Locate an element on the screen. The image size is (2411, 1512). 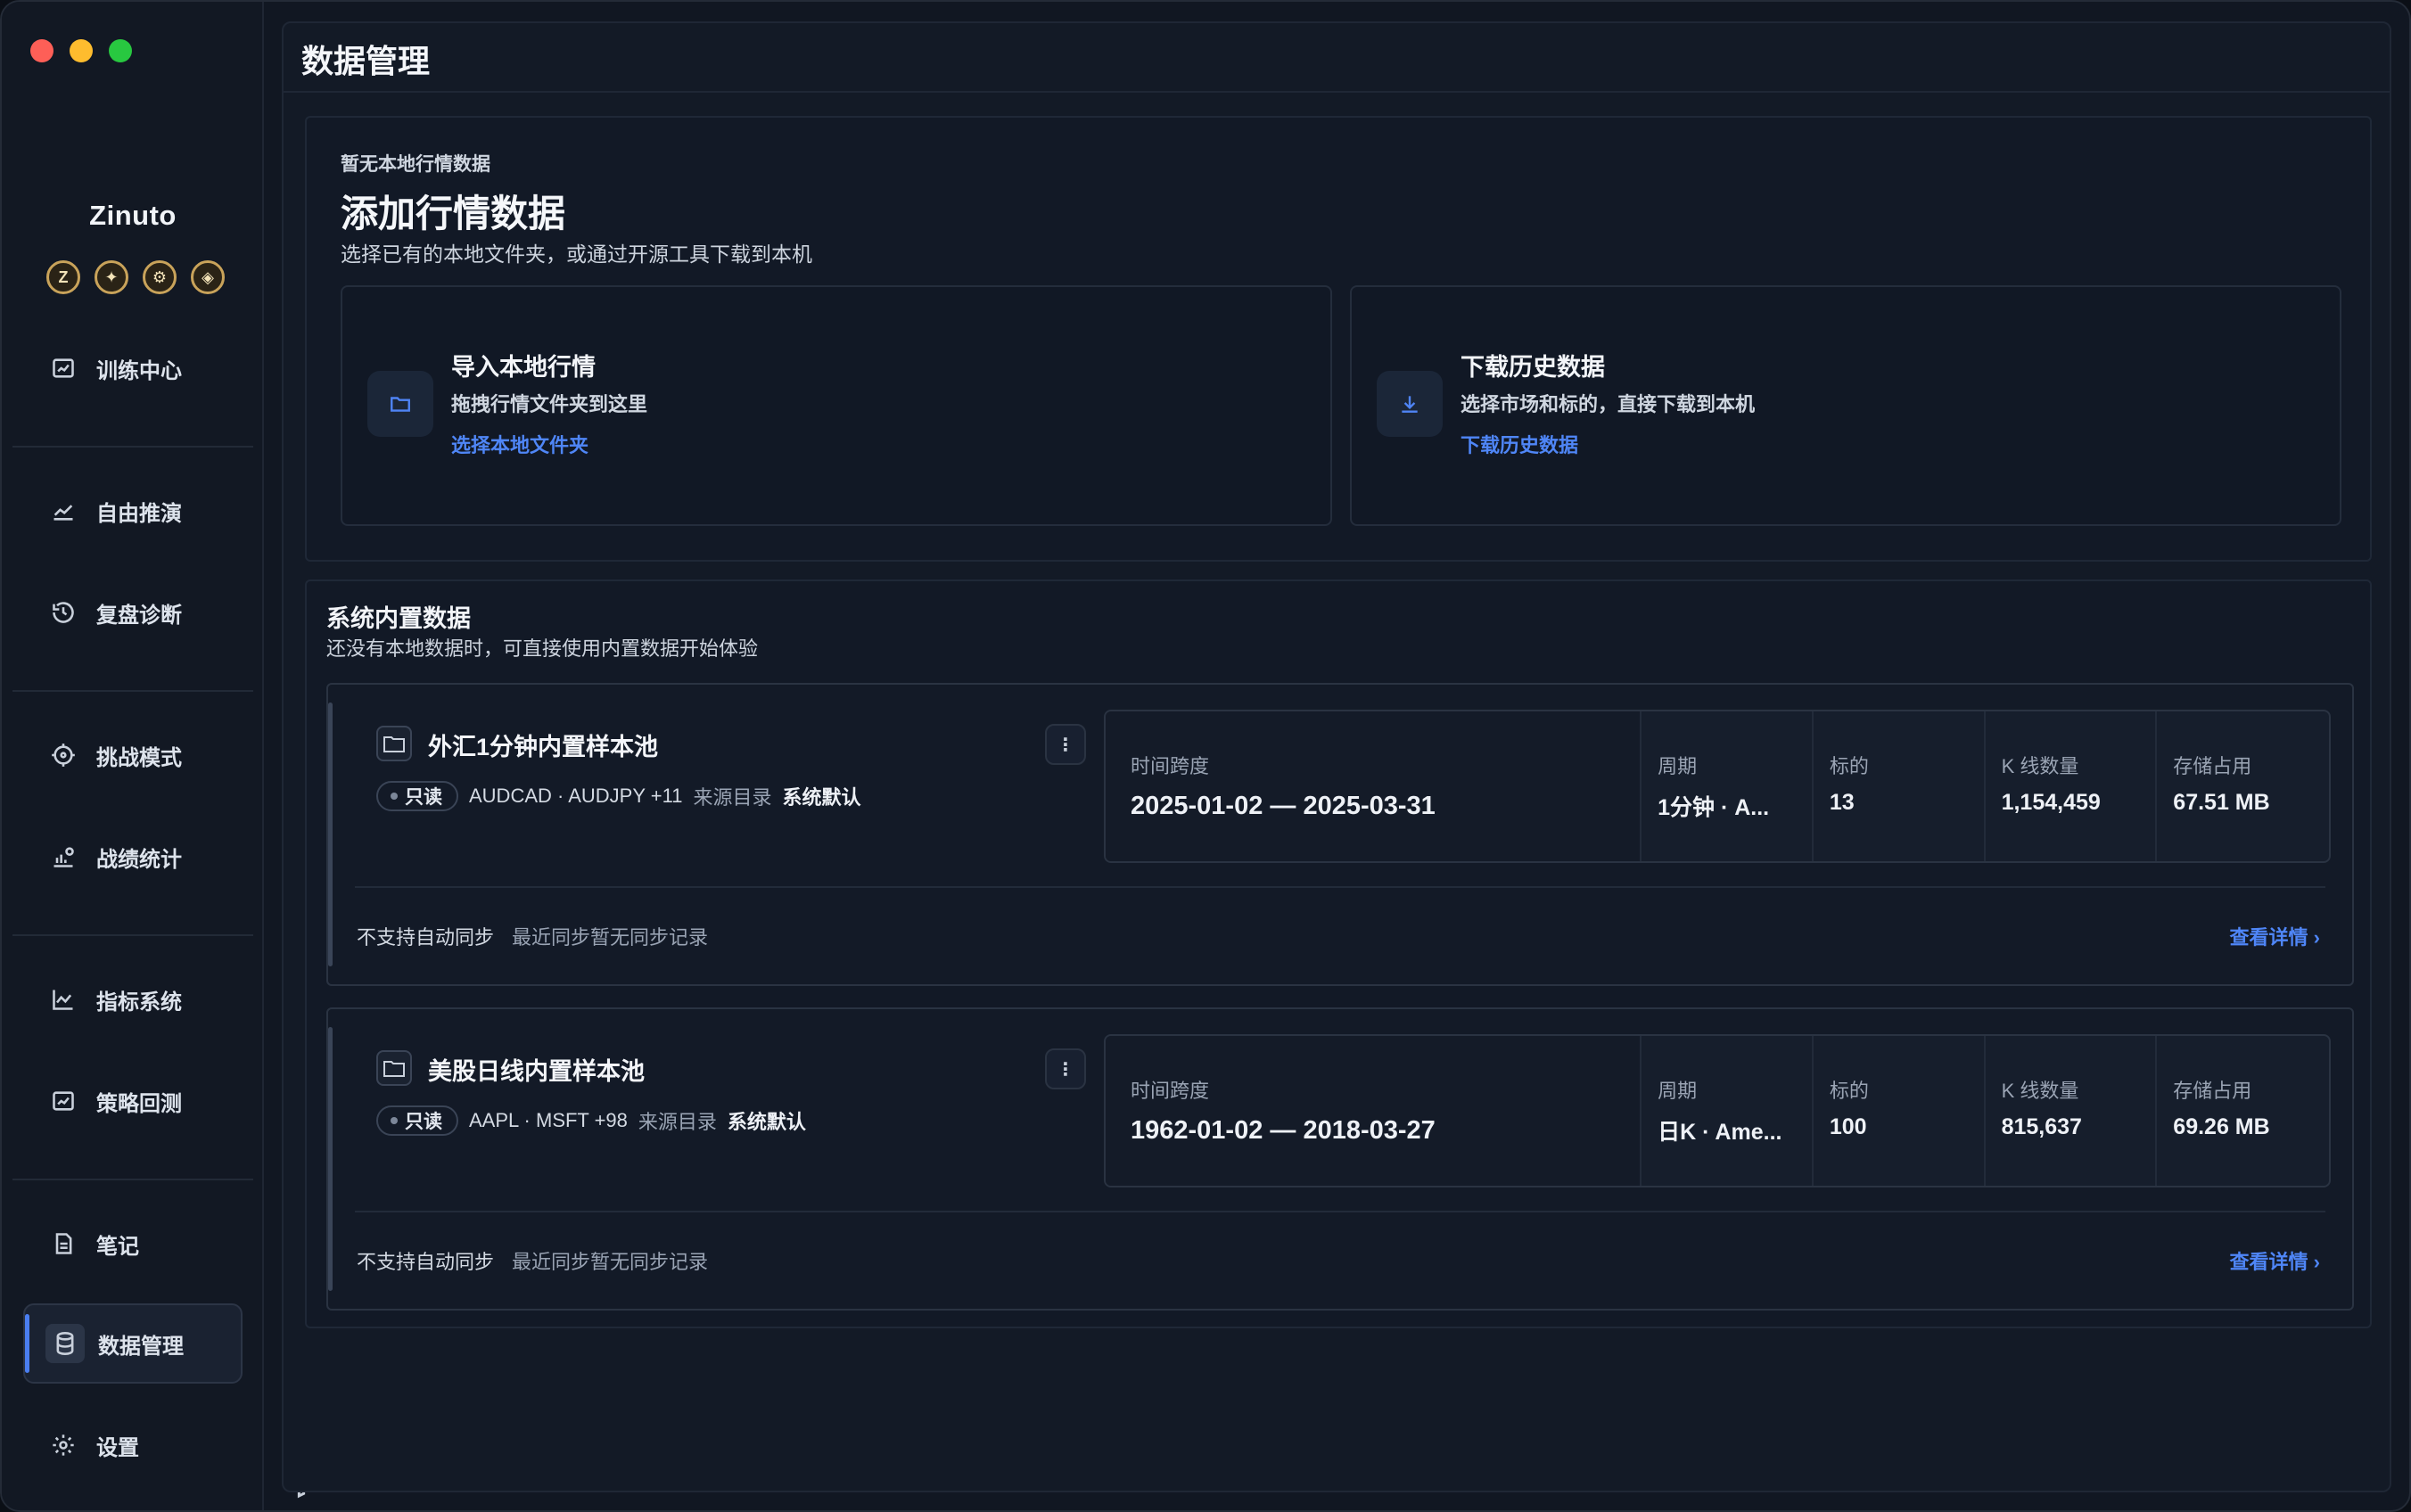
achievement-coins: Z ✦ ⚙ ◈ is located at coordinates (135, 277).